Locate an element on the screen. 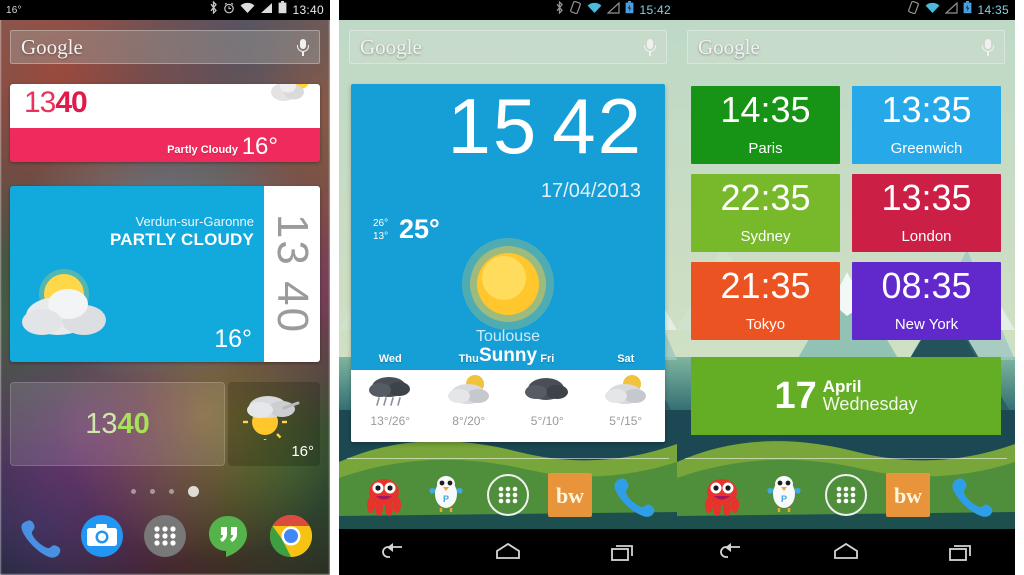 Image resolution: width=1024 pixels, height=575 pixels. forecast-temps: 5°/15° is located at coordinates (626, 421).